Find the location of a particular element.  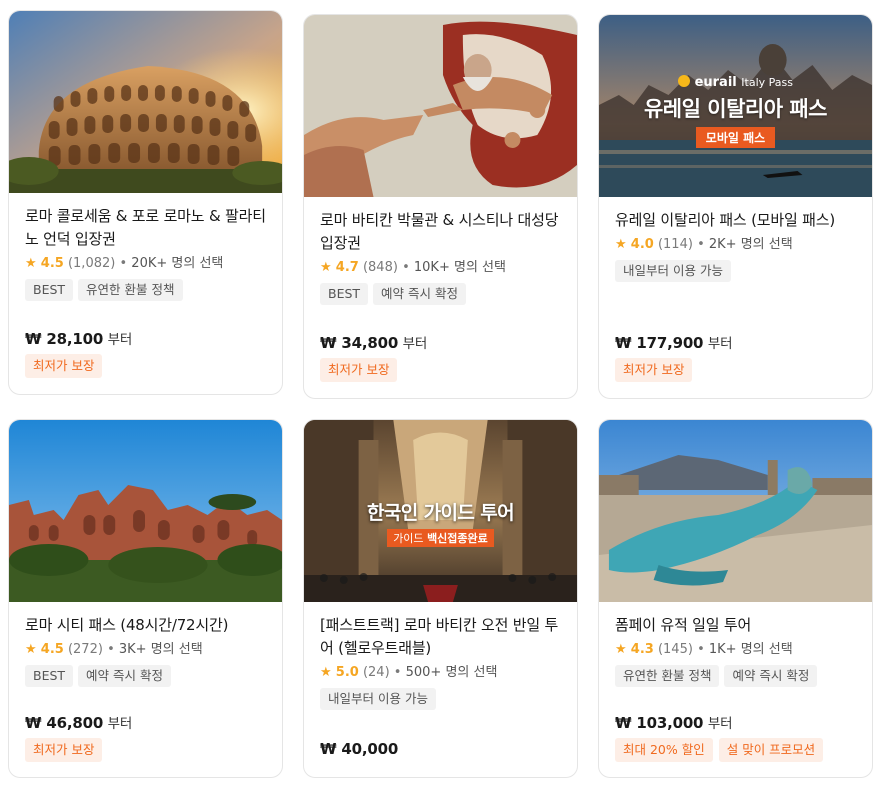

image-badge-label: 가이드 is located at coordinates (408, 538).